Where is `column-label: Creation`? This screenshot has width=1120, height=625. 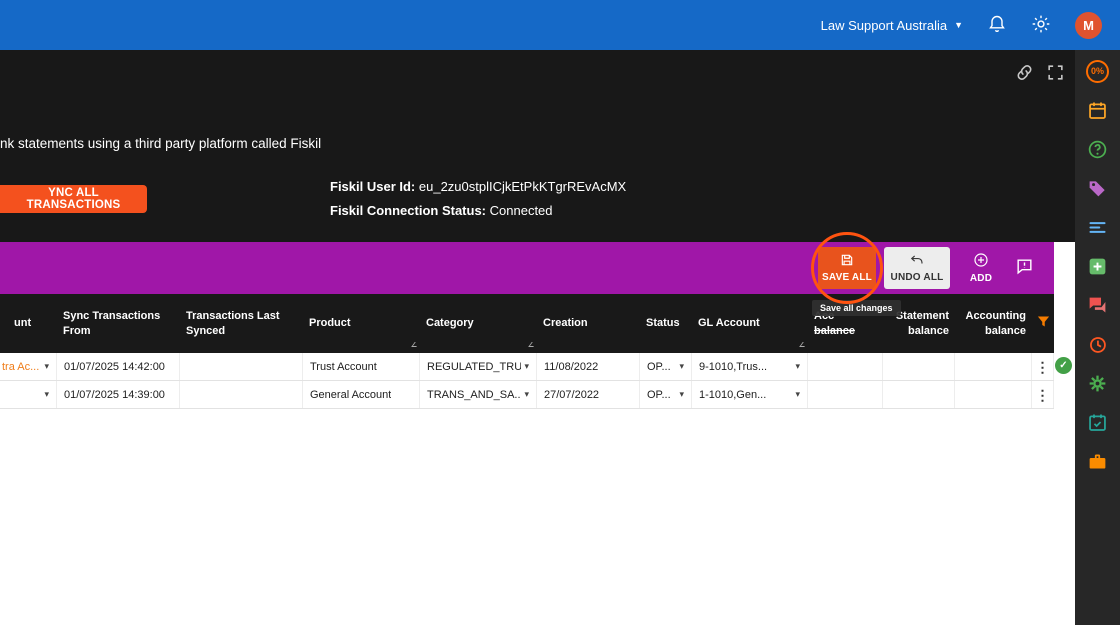 column-label: Creation is located at coordinates (565, 323).